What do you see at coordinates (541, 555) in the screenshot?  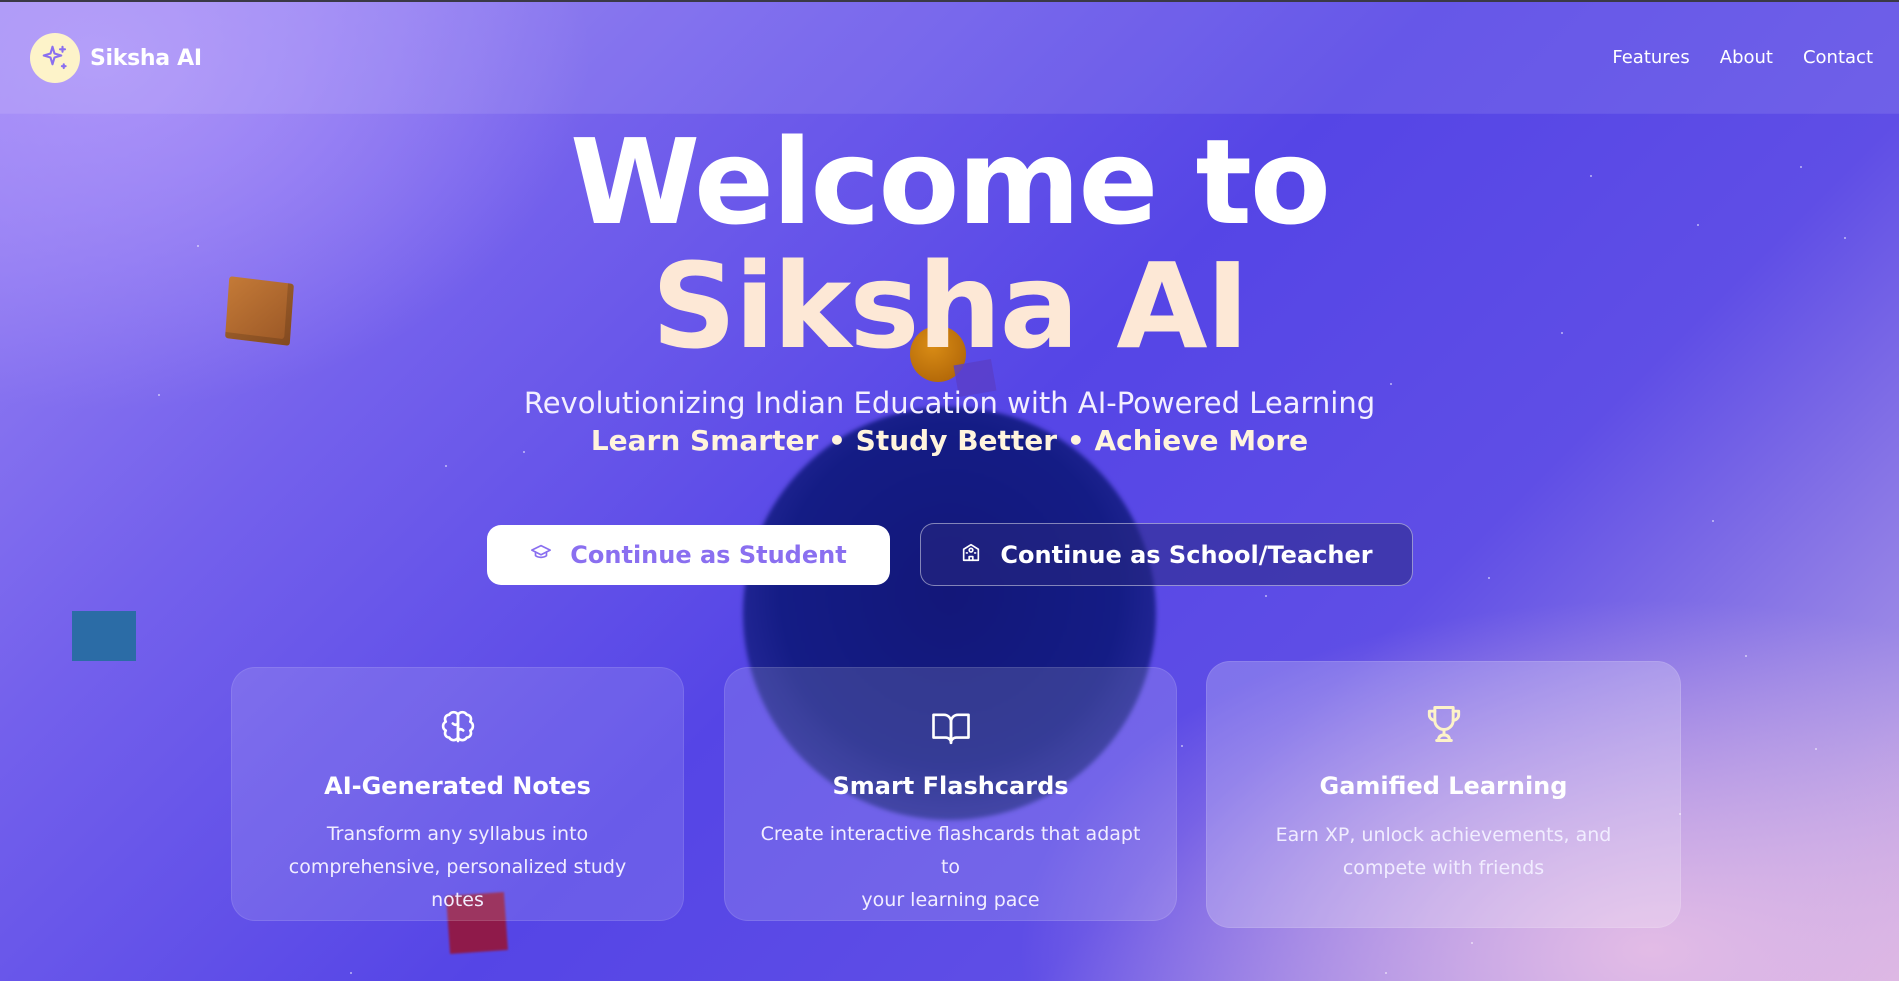 I see `graduation-cap-icon` at bounding box center [541, 555].